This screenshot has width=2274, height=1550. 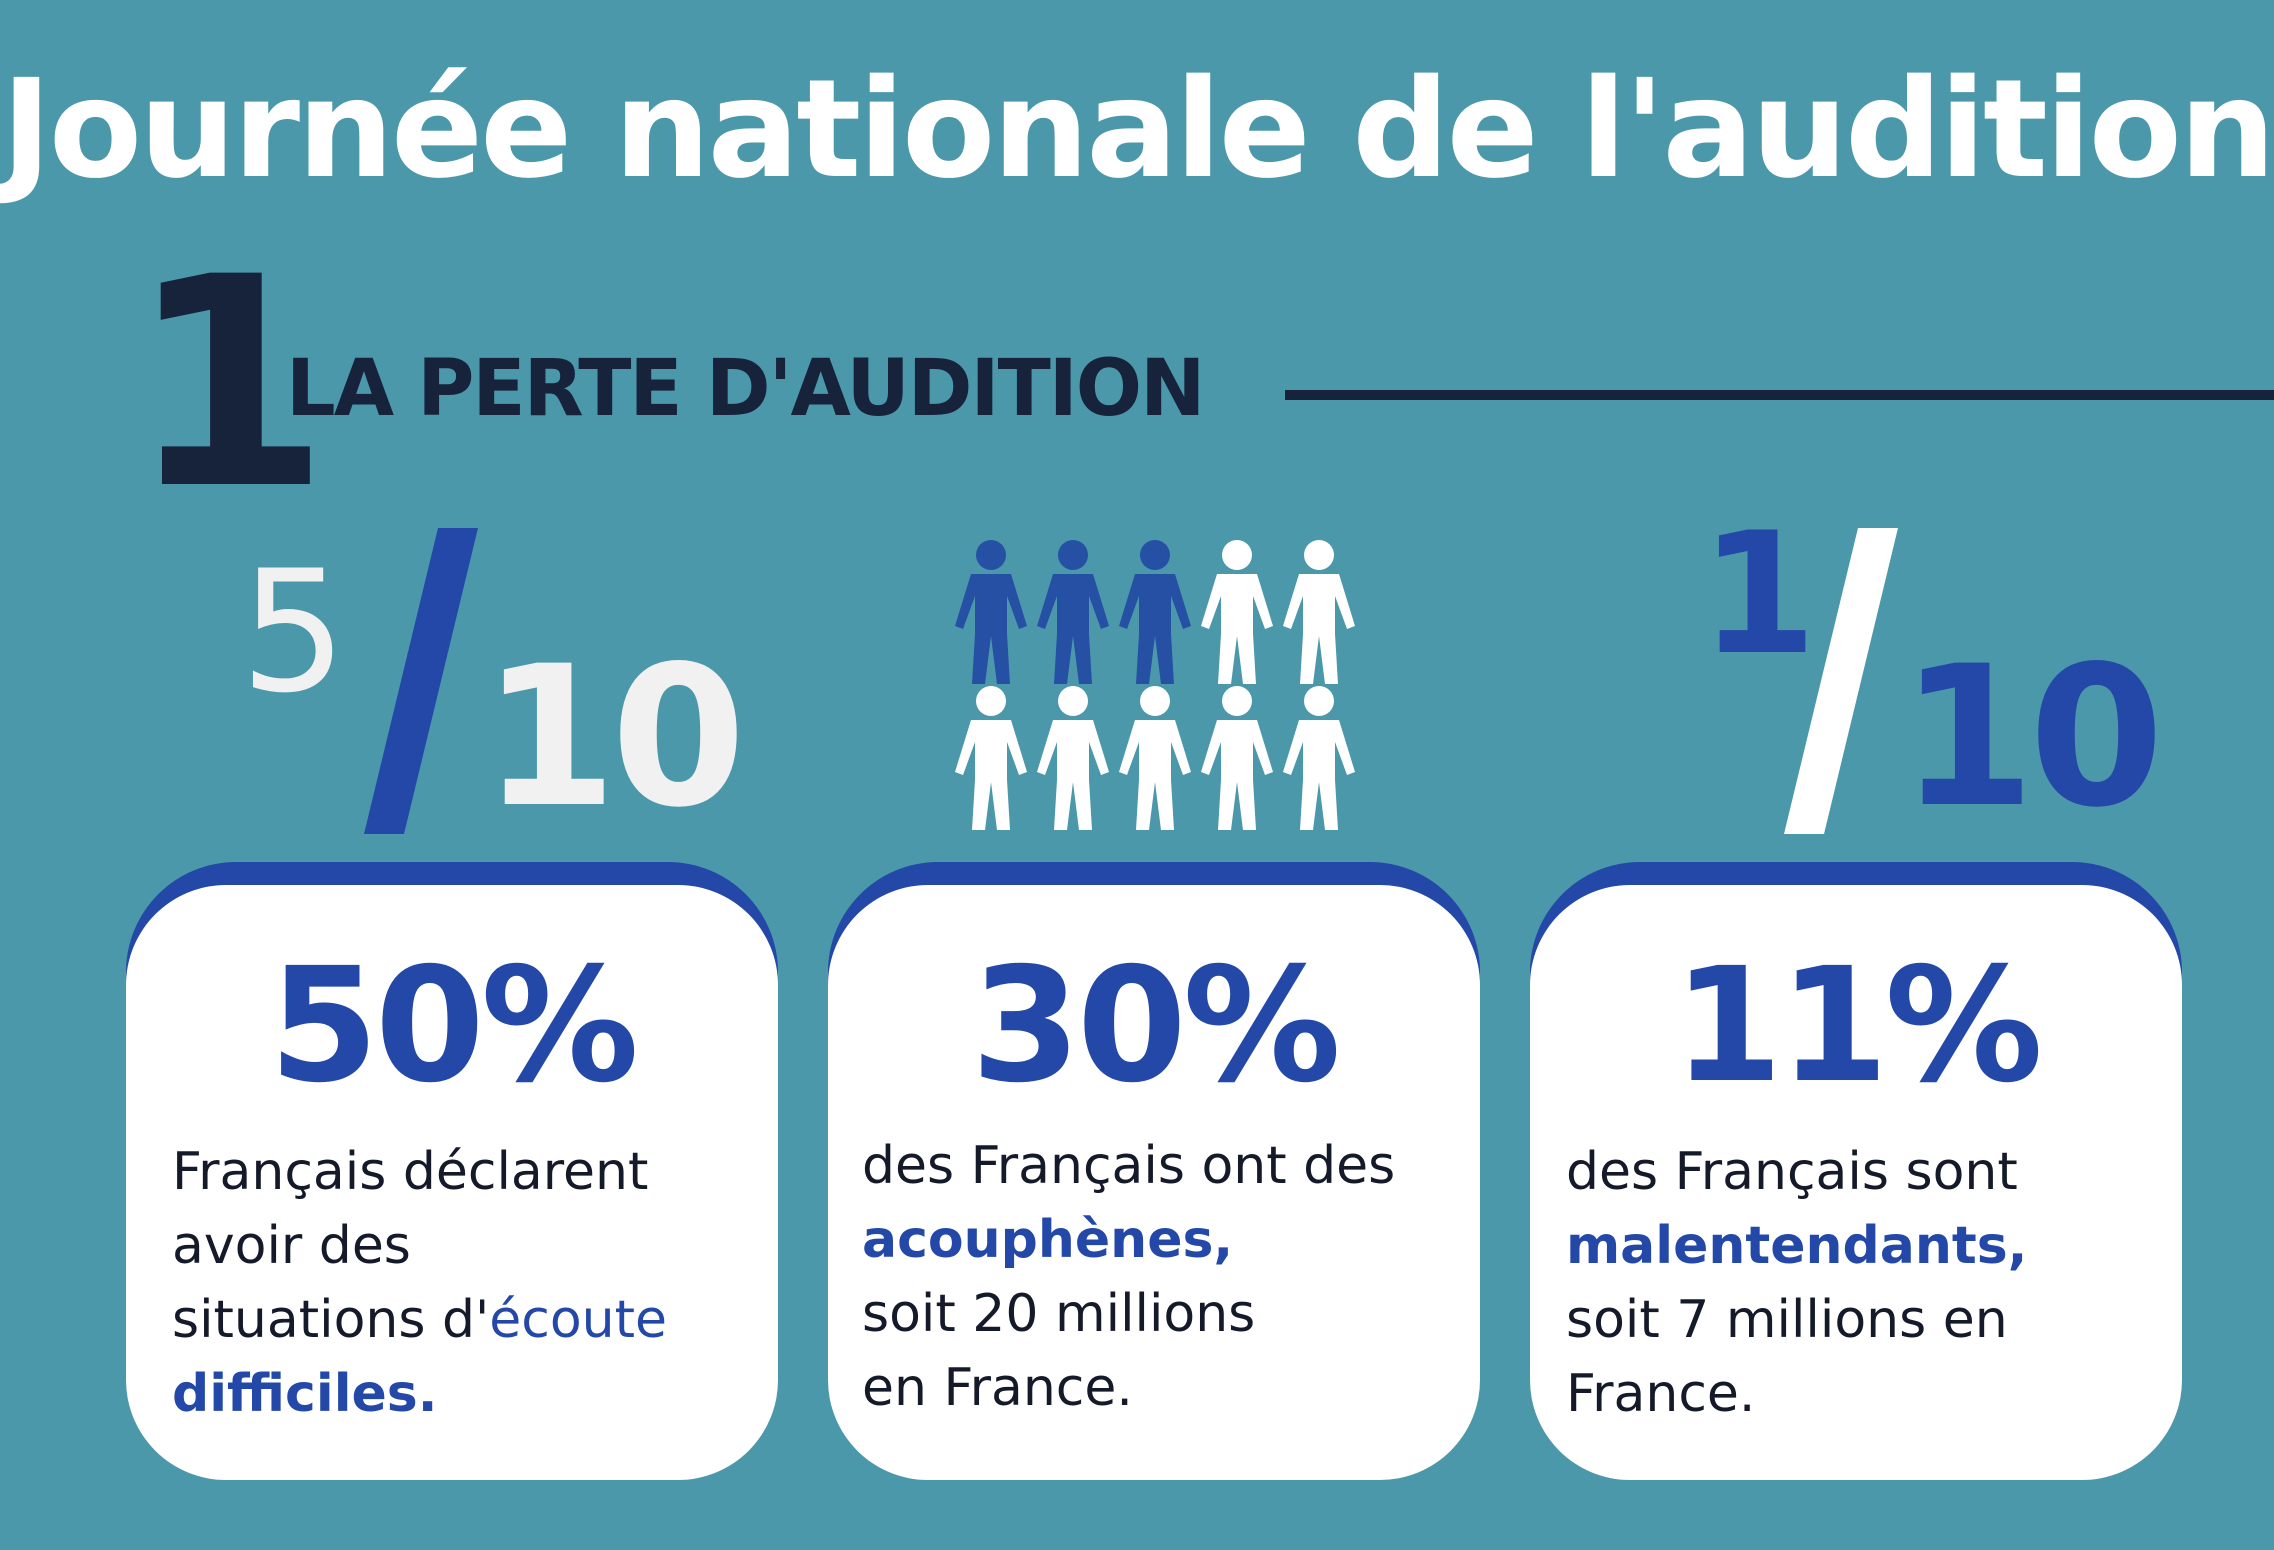 I want to click on desc-line: France., so click(x=1661, y=1394).